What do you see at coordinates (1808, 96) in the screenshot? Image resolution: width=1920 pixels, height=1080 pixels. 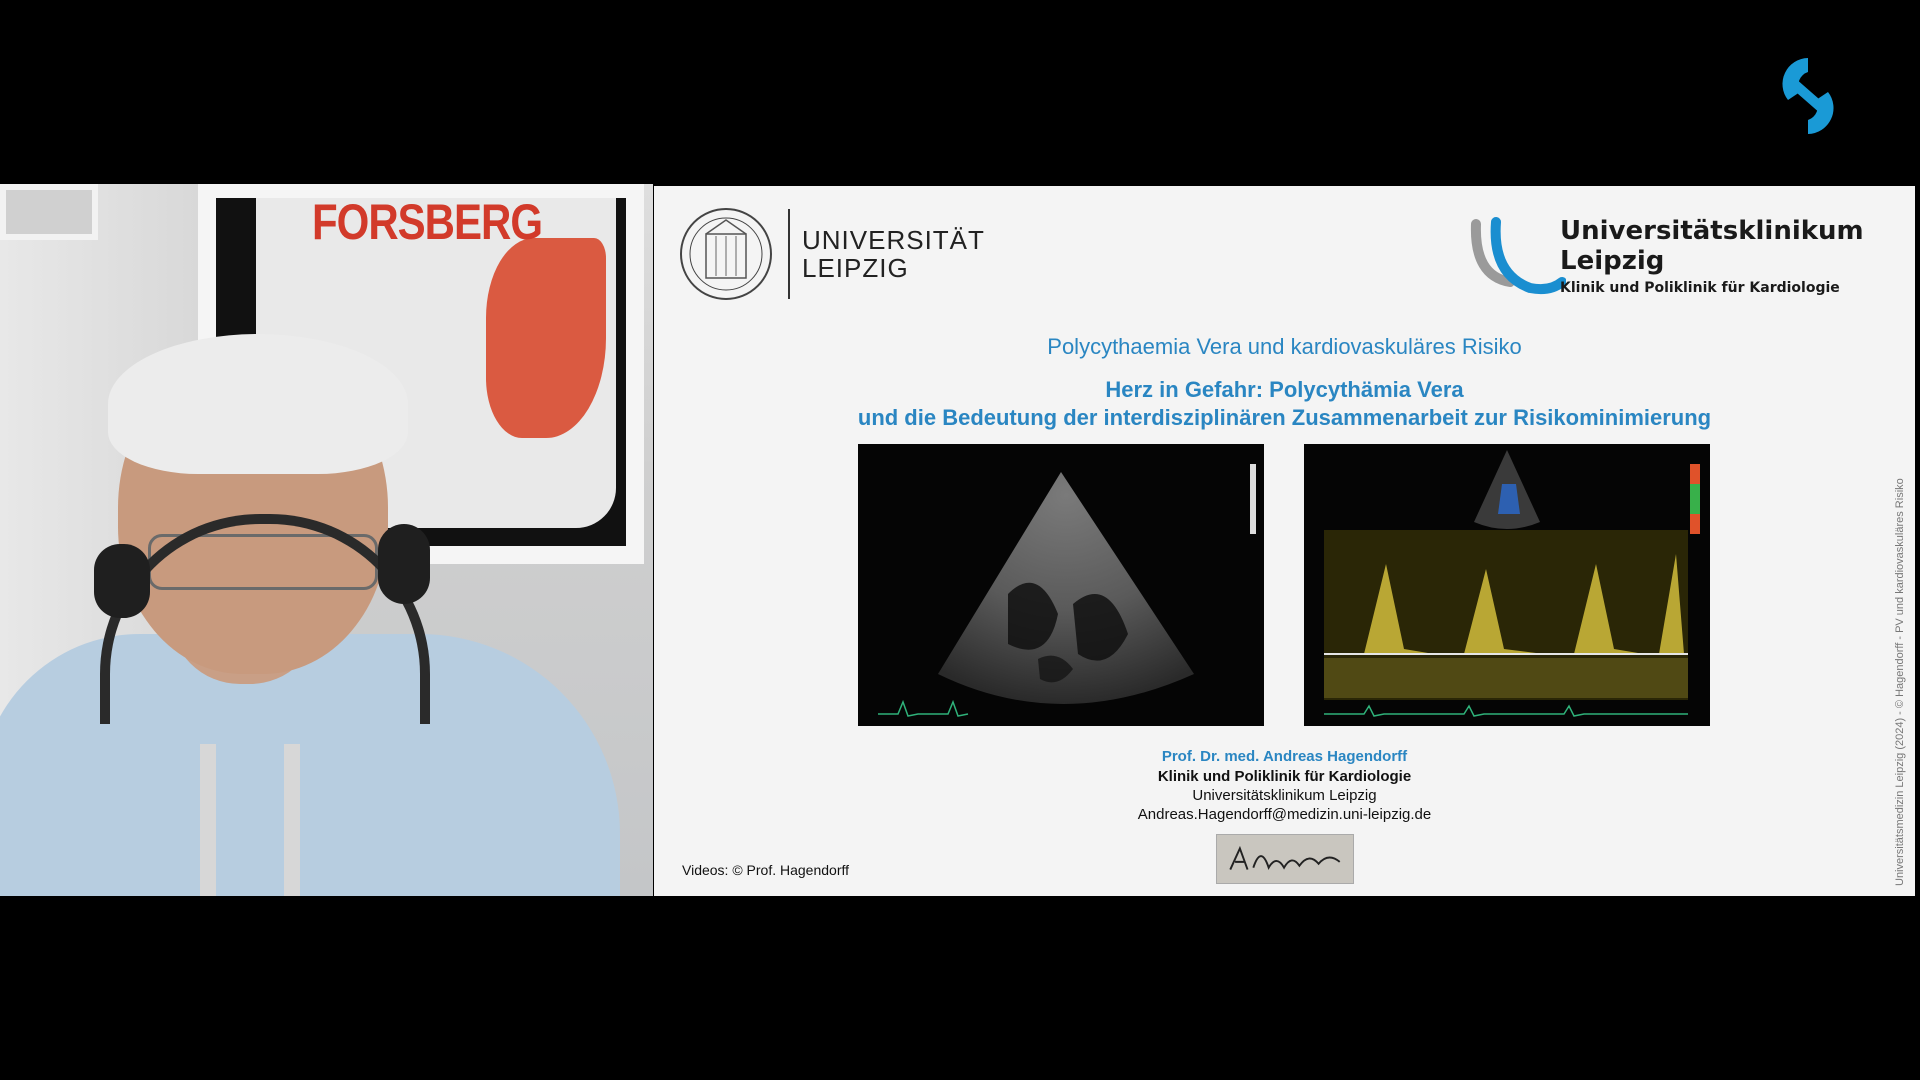 I see `brand-logo-icon` at bounding box center [1808, 96].